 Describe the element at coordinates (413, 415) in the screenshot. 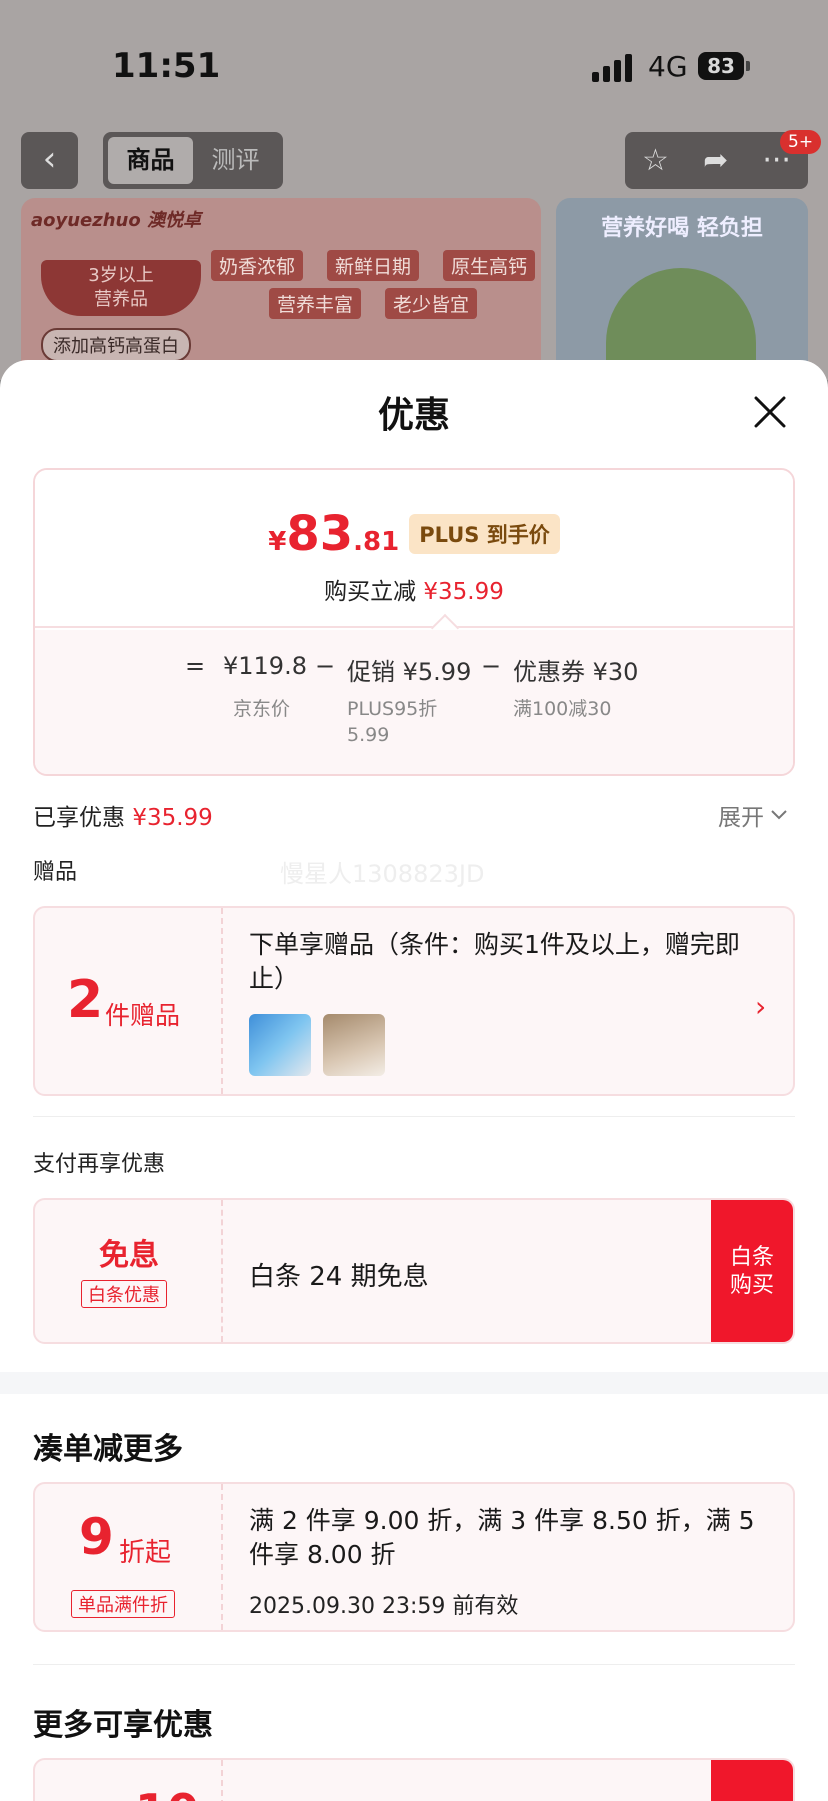

I see `sheet-title: 优惠` at that location.